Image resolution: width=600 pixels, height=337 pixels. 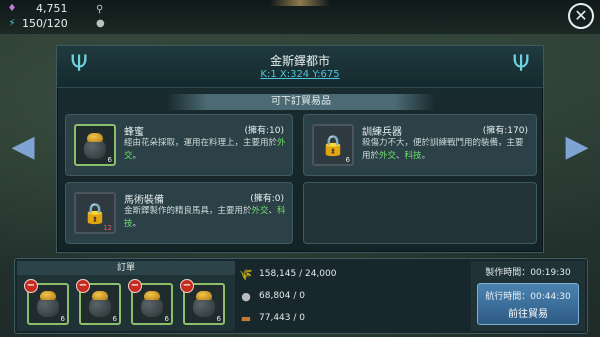 I want to click on item-owned: (擁有:170), so click(x=505, y=131).